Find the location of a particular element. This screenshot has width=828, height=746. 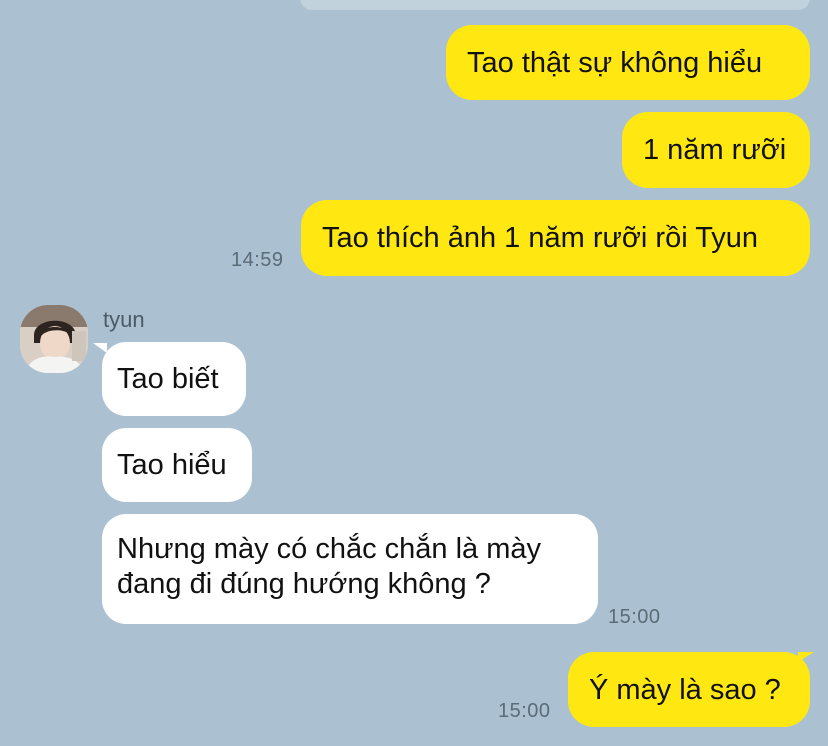

profile-photo-icon is located at coordinates (54, 339).